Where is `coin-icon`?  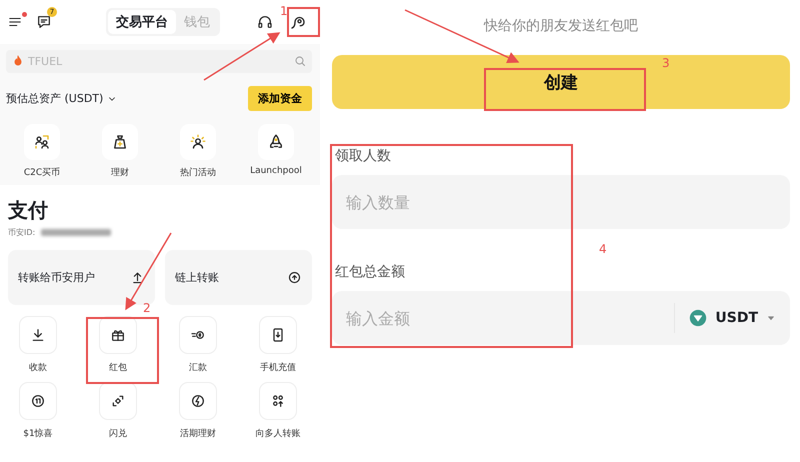
coin-icon is located at coordinates (38, 401).